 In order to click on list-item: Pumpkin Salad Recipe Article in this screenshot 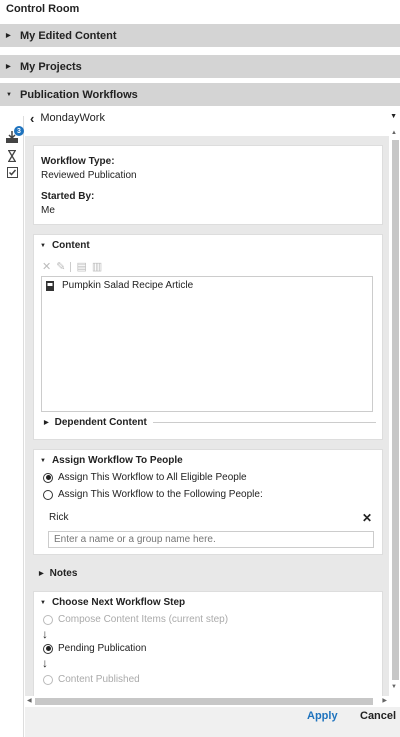, I will do `click(207, 285)`.